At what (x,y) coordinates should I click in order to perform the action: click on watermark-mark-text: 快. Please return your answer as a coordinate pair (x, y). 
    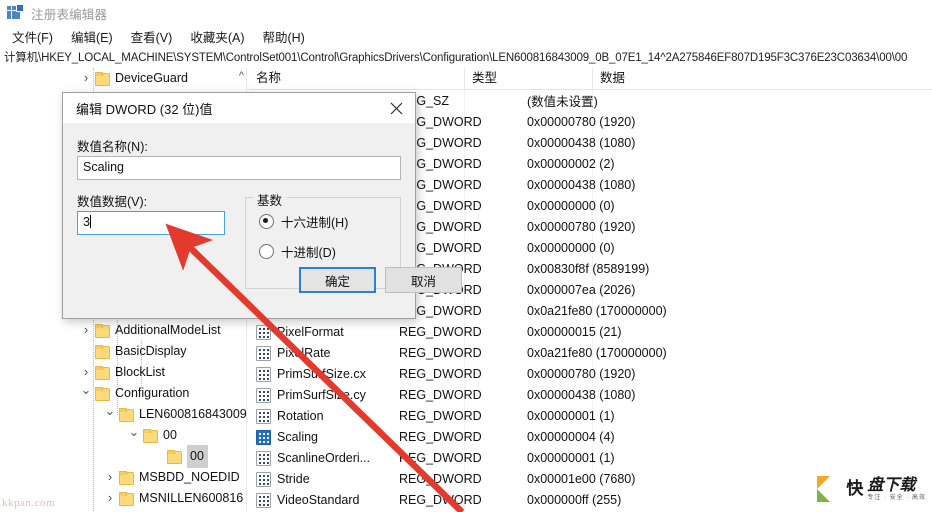
    Looking at the image, I should click on (855, 488).